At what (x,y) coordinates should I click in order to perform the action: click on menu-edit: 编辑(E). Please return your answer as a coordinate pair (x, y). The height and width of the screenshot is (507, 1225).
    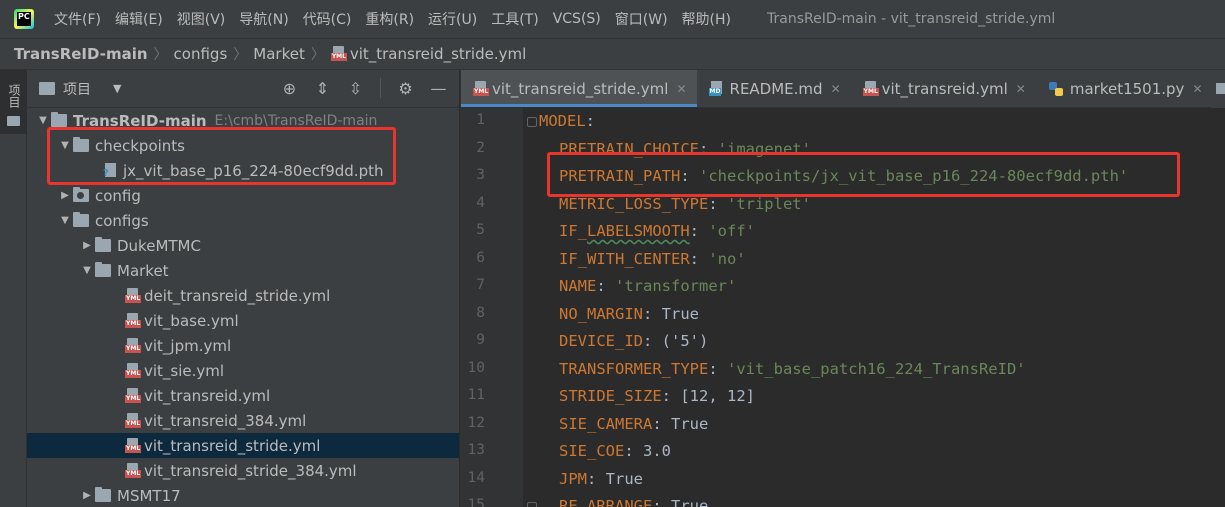
    Looking at the image, I should click on (139, 19).